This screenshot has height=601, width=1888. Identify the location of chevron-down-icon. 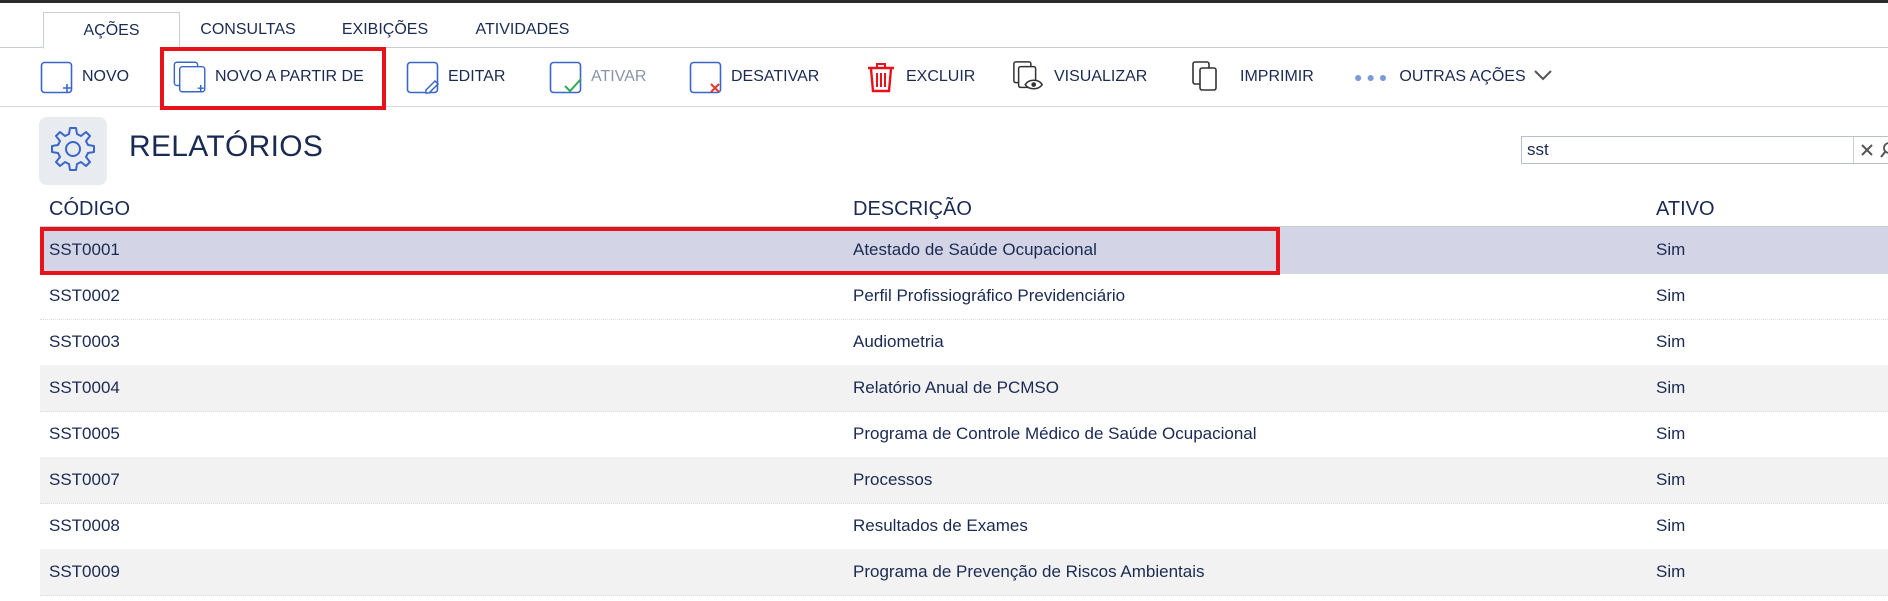
(1542, 77).